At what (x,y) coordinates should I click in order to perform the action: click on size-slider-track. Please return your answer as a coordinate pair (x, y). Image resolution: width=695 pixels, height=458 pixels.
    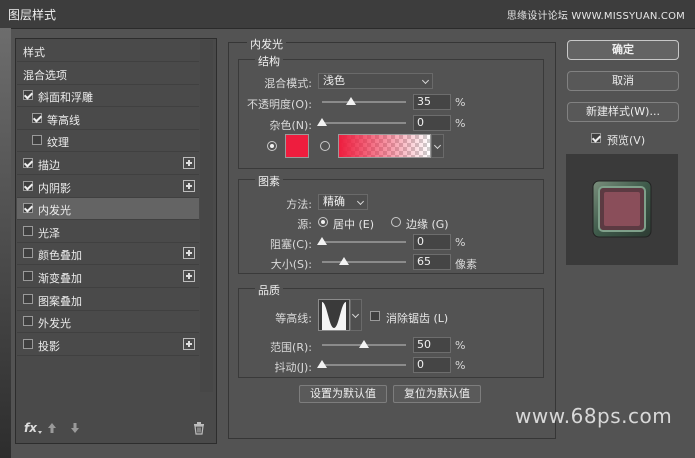
    Looking at the image, I should click on (364, 262).